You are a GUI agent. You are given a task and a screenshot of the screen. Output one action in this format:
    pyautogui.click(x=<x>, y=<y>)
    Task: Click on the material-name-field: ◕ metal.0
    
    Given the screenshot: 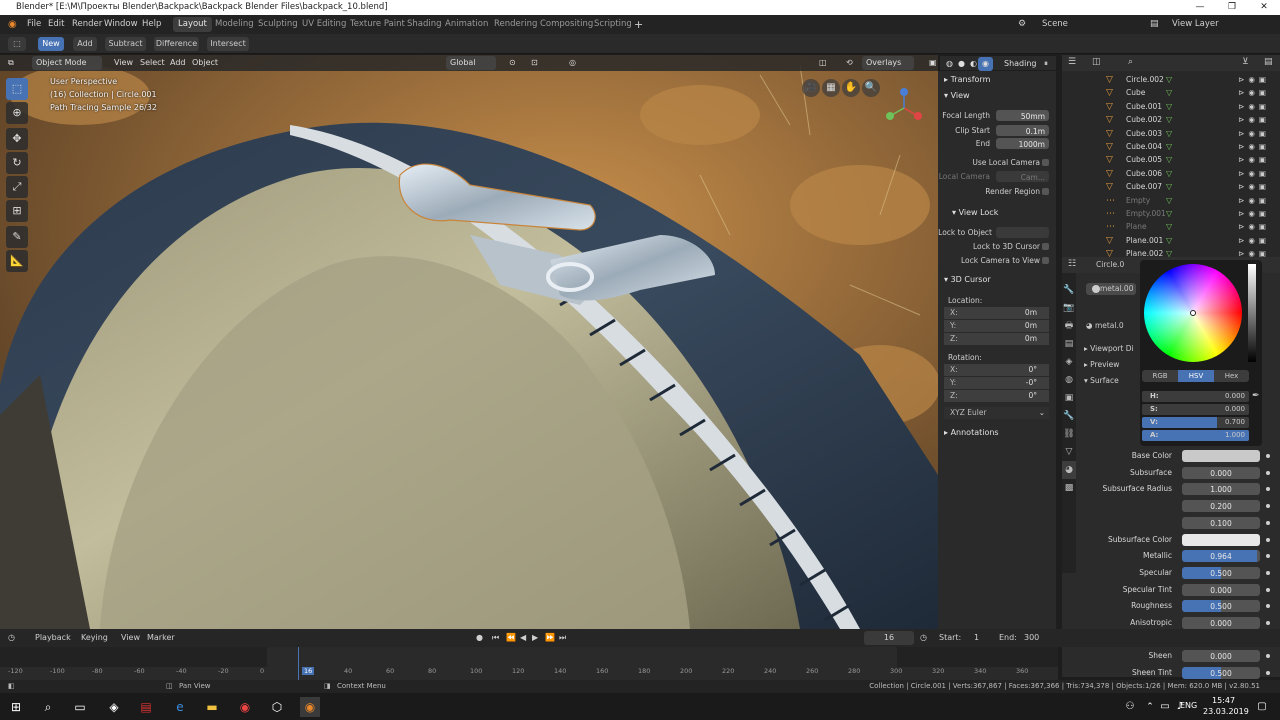 What is the action you would take?
    pyautogui.click(x=1105, y=325)
    